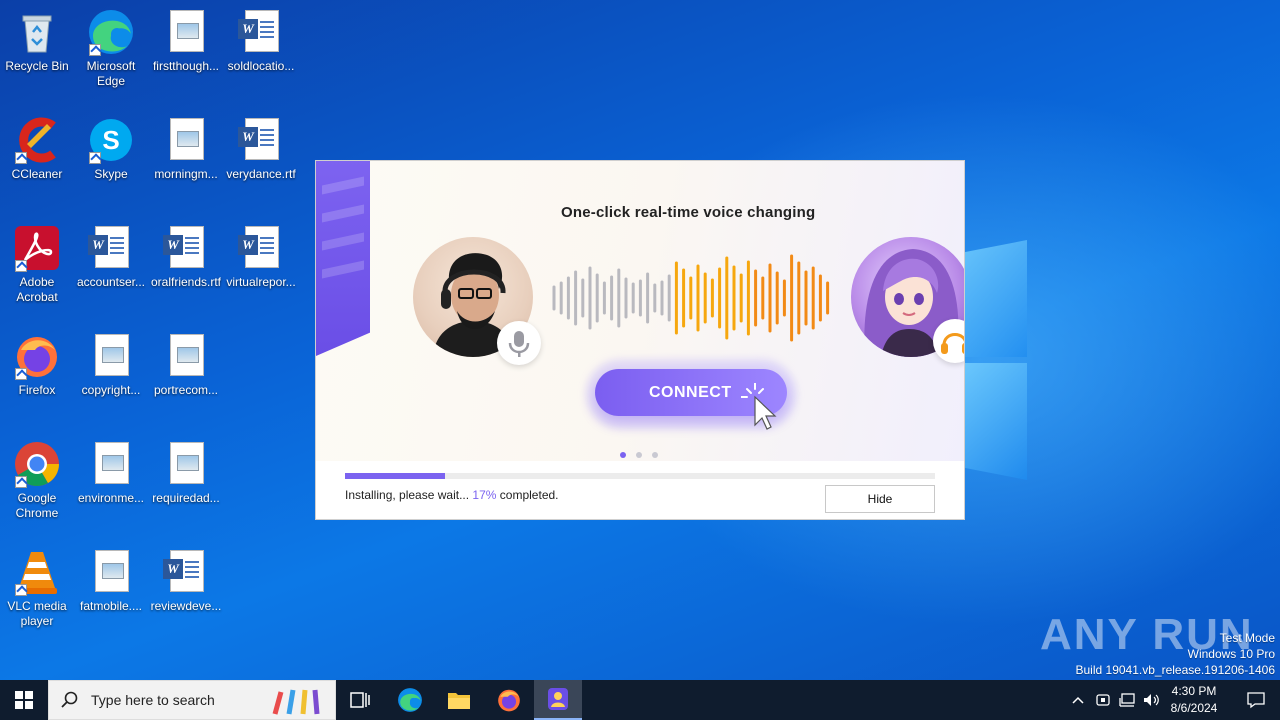  What do you see at coordinates (37, 149) in the screenshot?
I see `desktop-icon-ccleaner: CCleaner` at bounding box center [37, 149].